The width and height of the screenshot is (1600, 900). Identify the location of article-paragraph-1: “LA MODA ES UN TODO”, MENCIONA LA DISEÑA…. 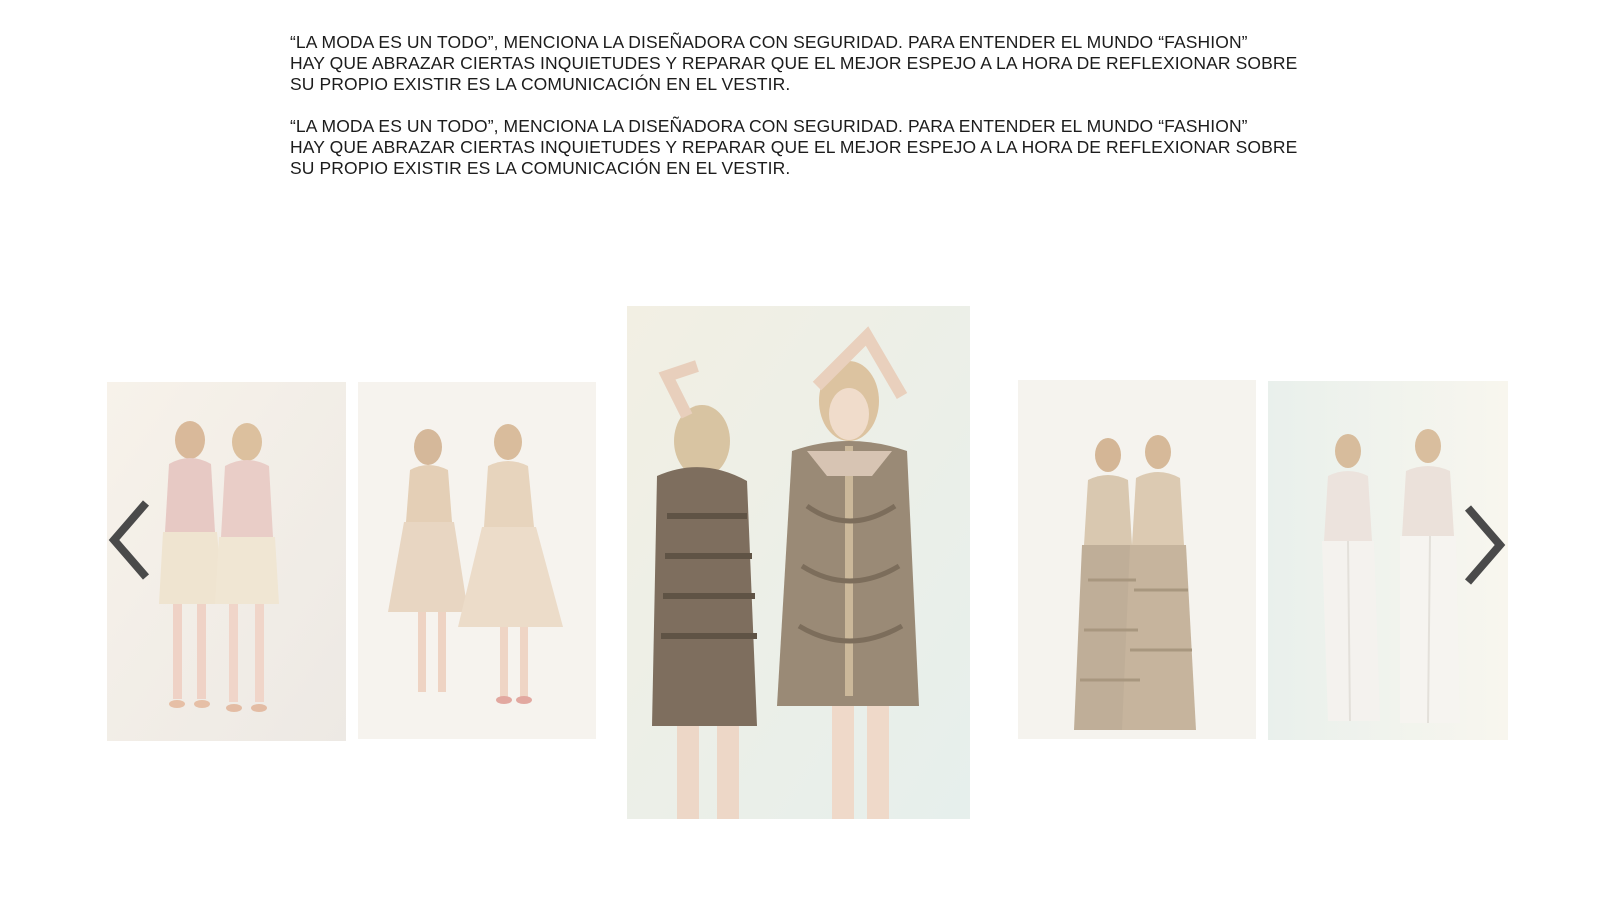
(794, 63).